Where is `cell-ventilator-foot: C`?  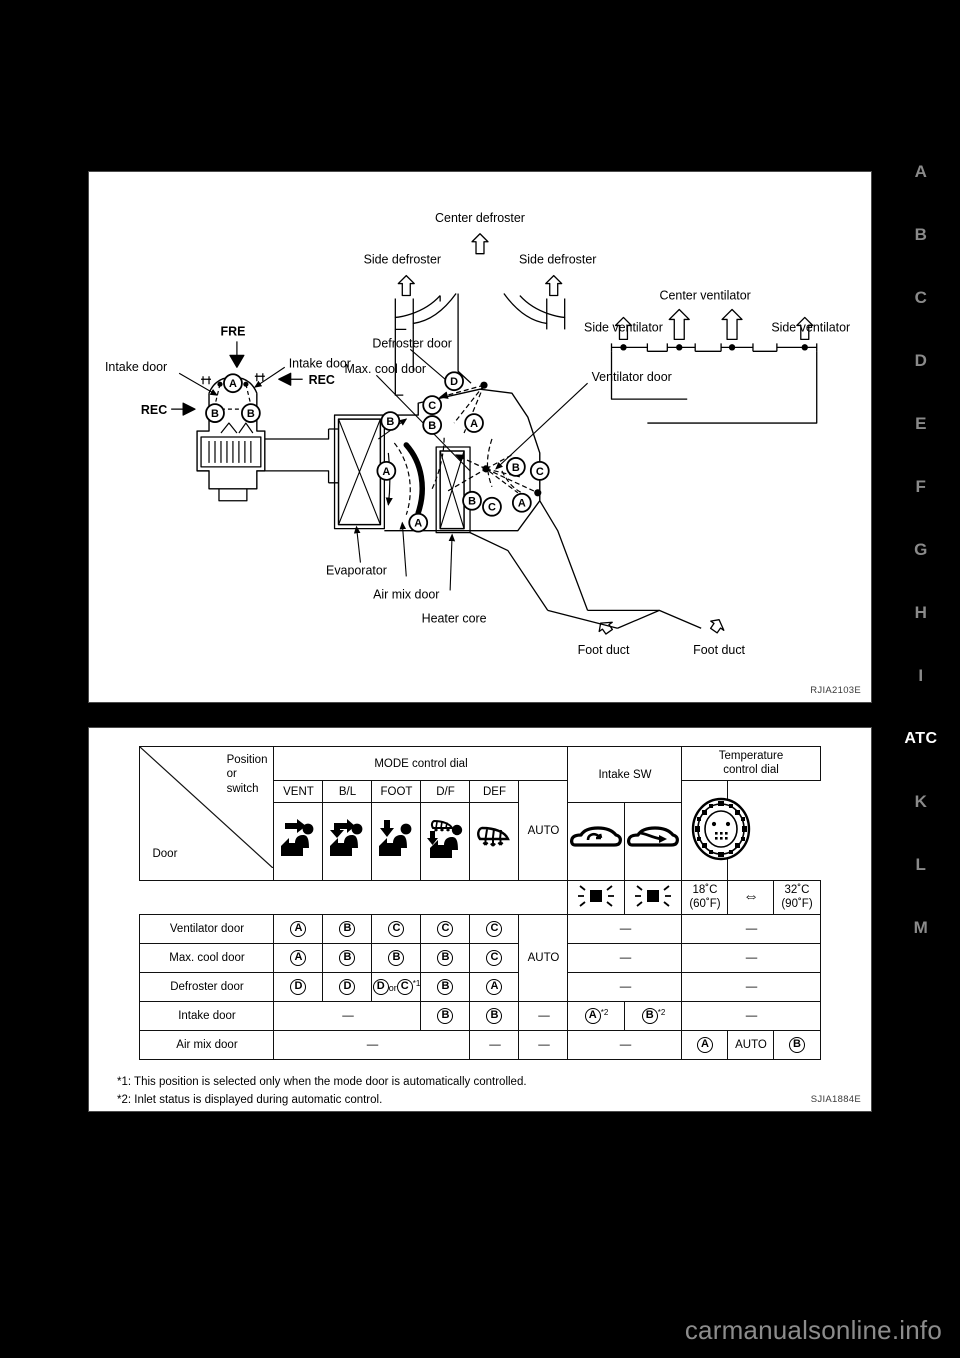 cell-ventilator-foot: C is located at coordinates (396, 929).